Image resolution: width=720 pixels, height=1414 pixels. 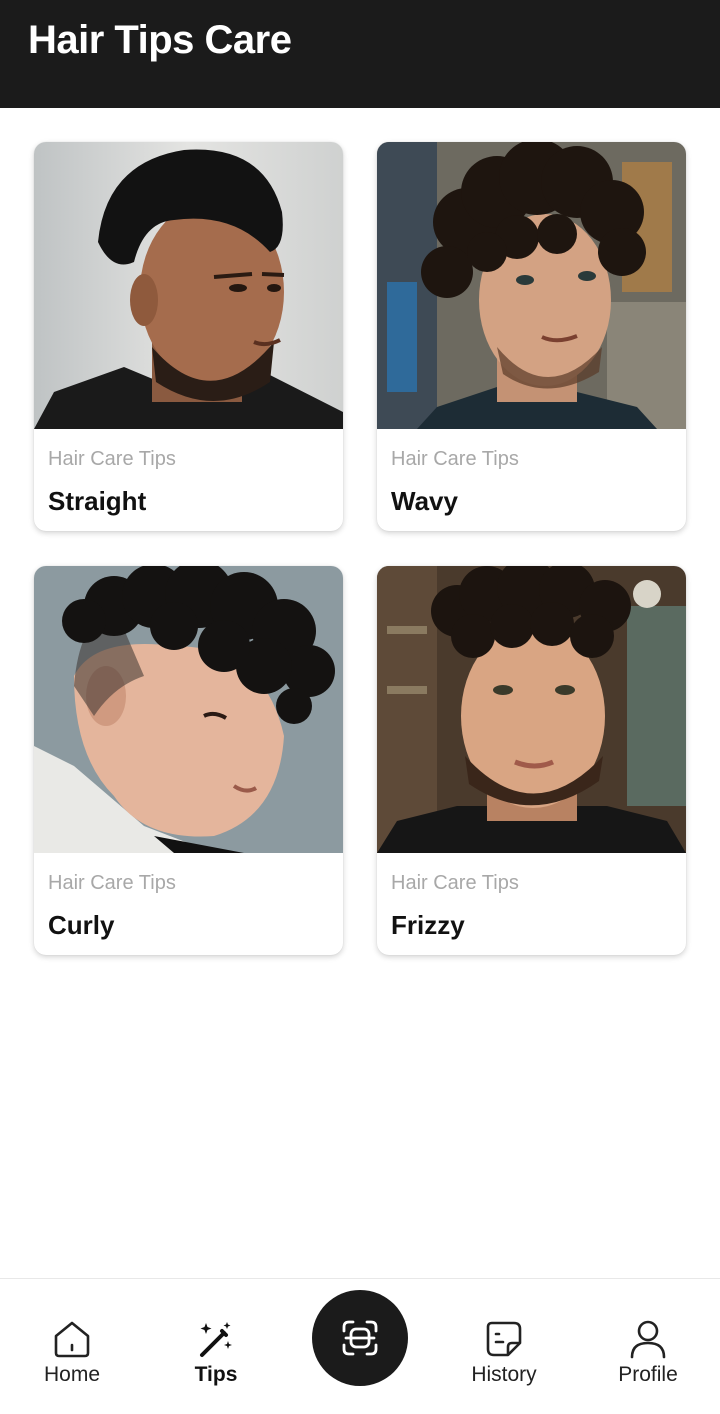 I want to click on scan-face-button, so click(x=360, y=1338).